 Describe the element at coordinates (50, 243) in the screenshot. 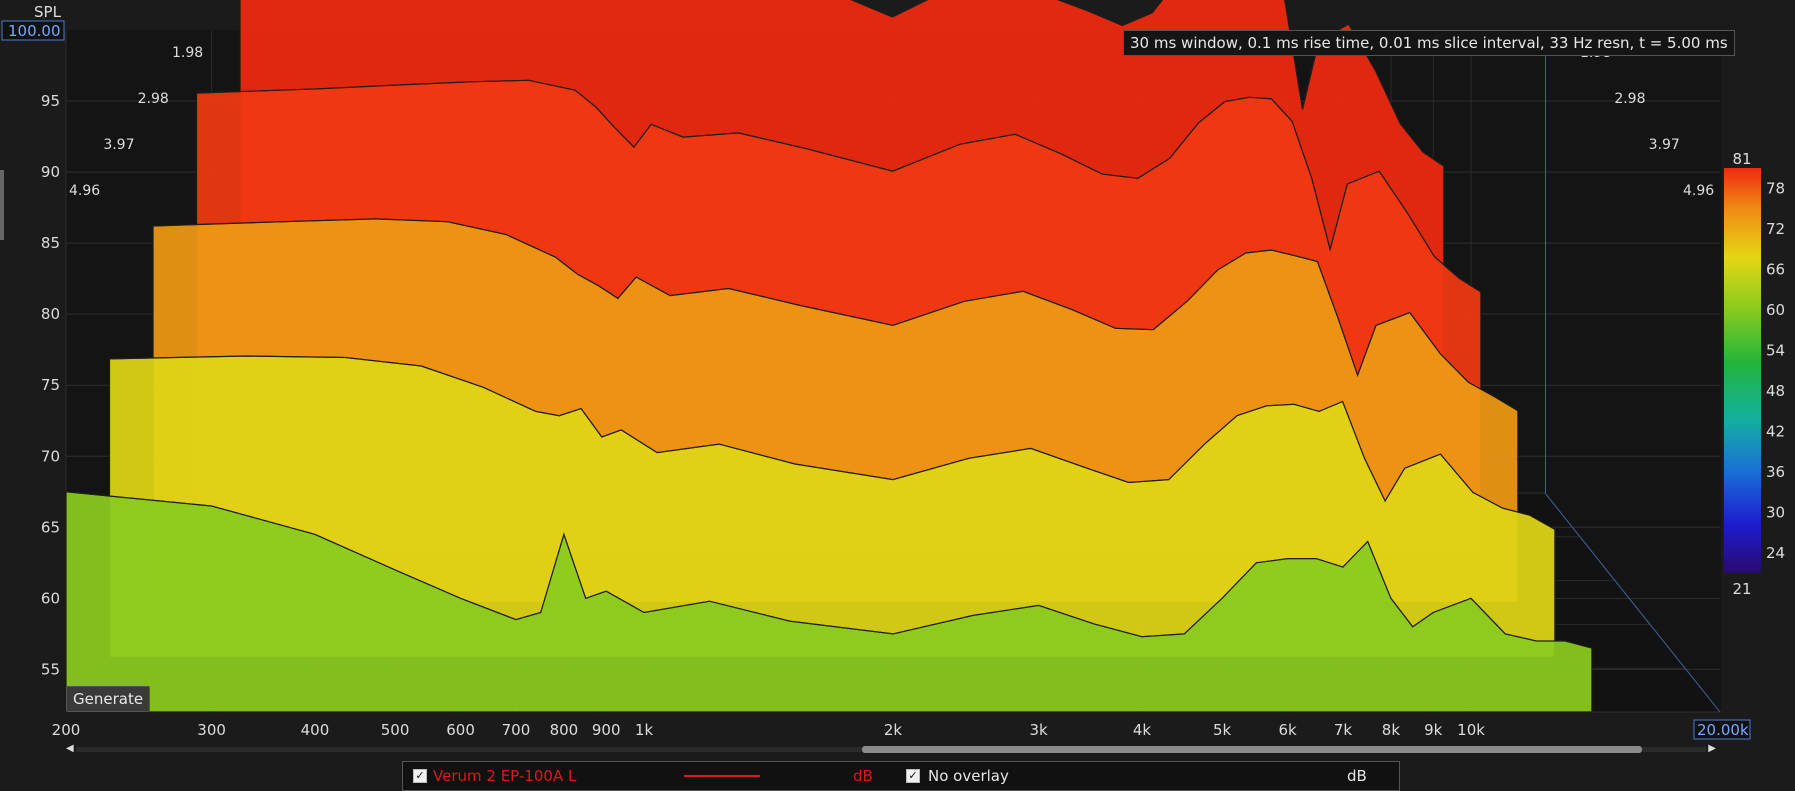

I see `y-tick-label: 85` at that location.